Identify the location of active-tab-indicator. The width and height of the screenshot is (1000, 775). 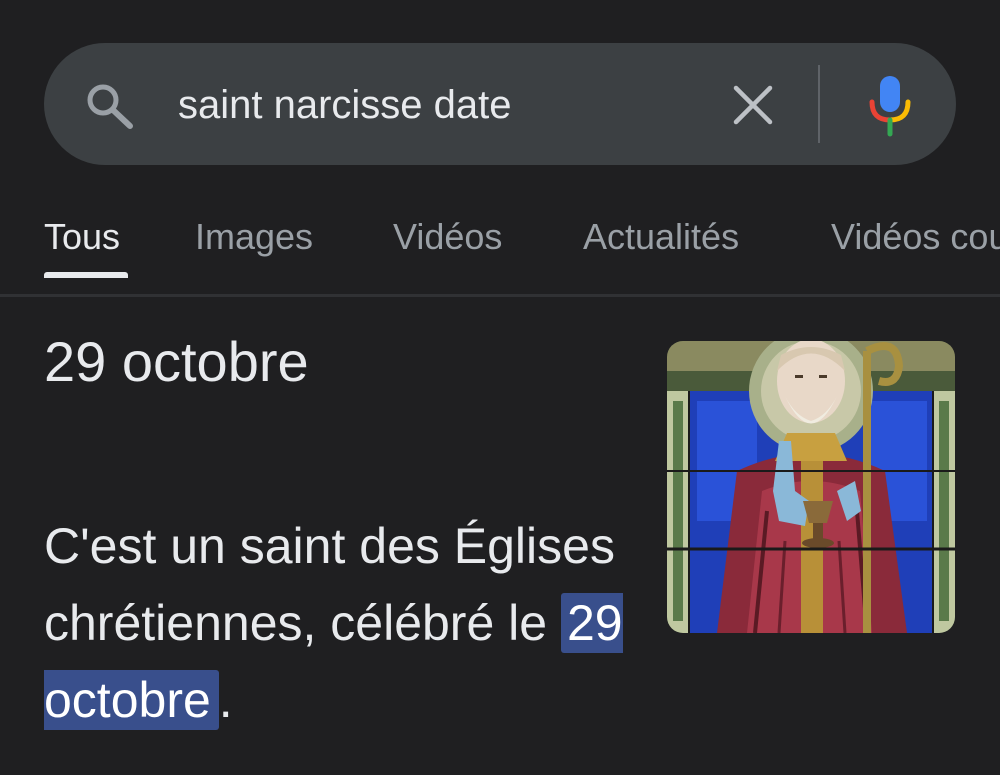
(86, 275).